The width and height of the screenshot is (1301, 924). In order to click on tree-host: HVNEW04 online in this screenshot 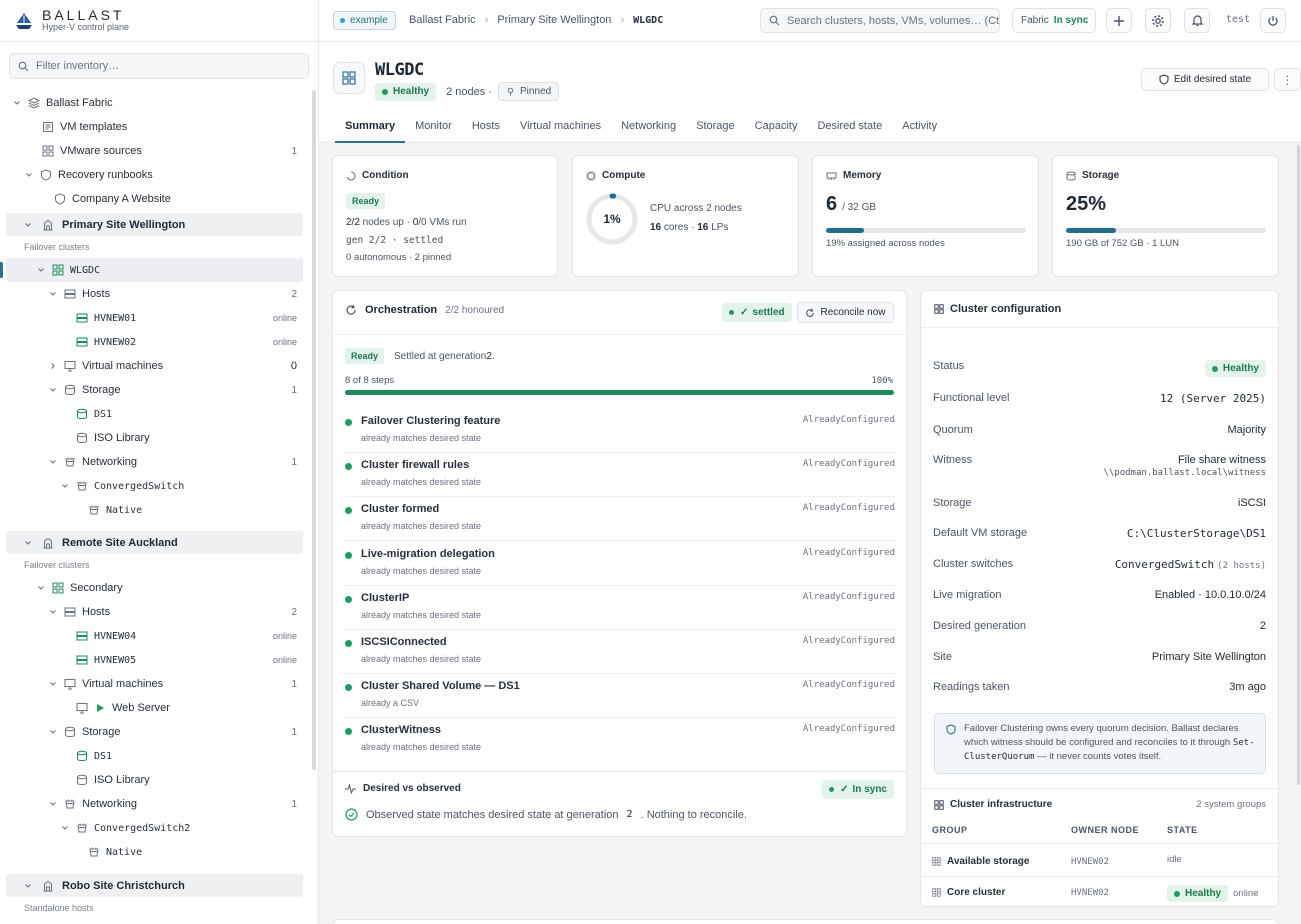, I will do `click(186, 636)`.